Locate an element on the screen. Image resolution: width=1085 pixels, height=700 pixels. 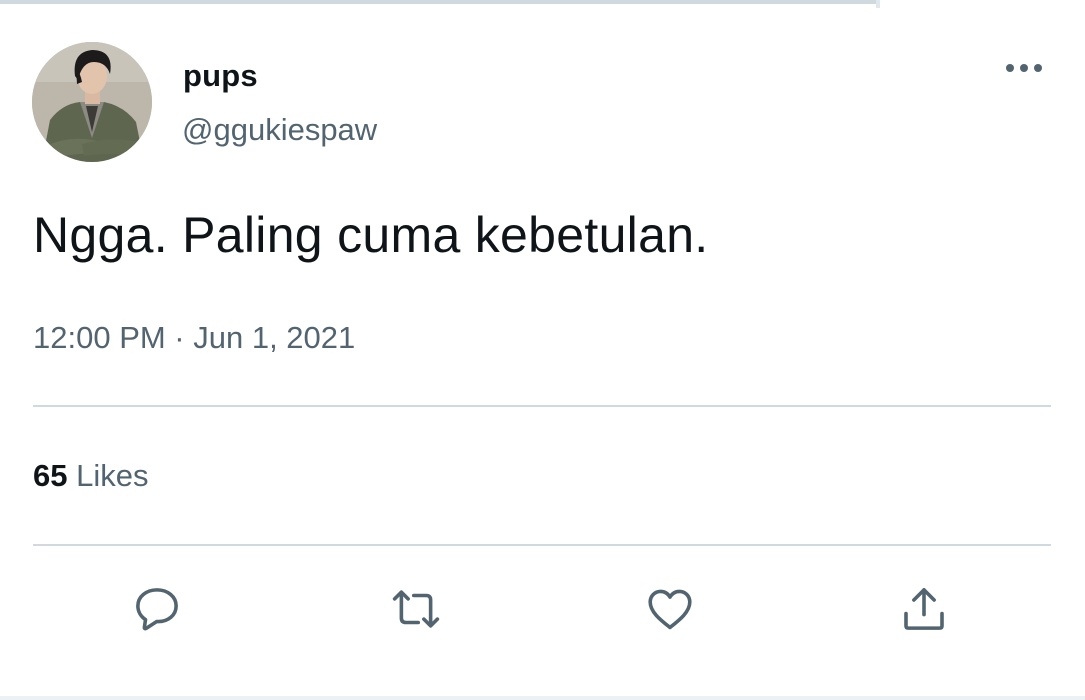
likes-count: 65 is located at coordinates (50, 475).